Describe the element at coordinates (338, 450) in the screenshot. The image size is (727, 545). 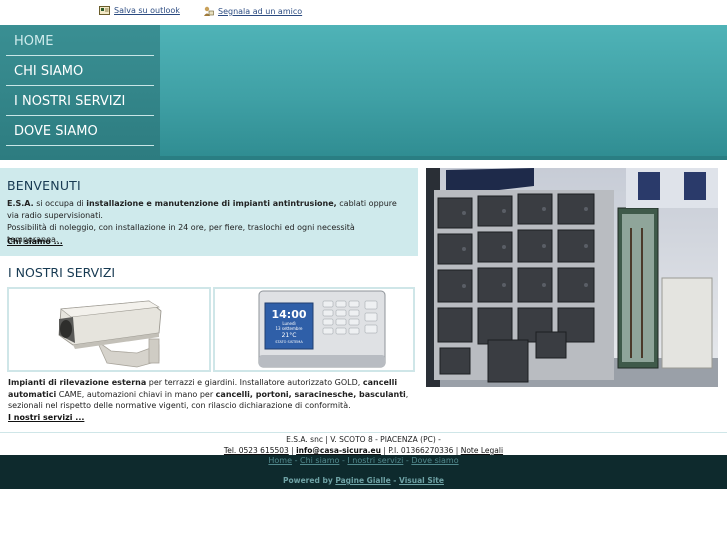
I see `email-link: info@casa-sicura.eu` at that location.